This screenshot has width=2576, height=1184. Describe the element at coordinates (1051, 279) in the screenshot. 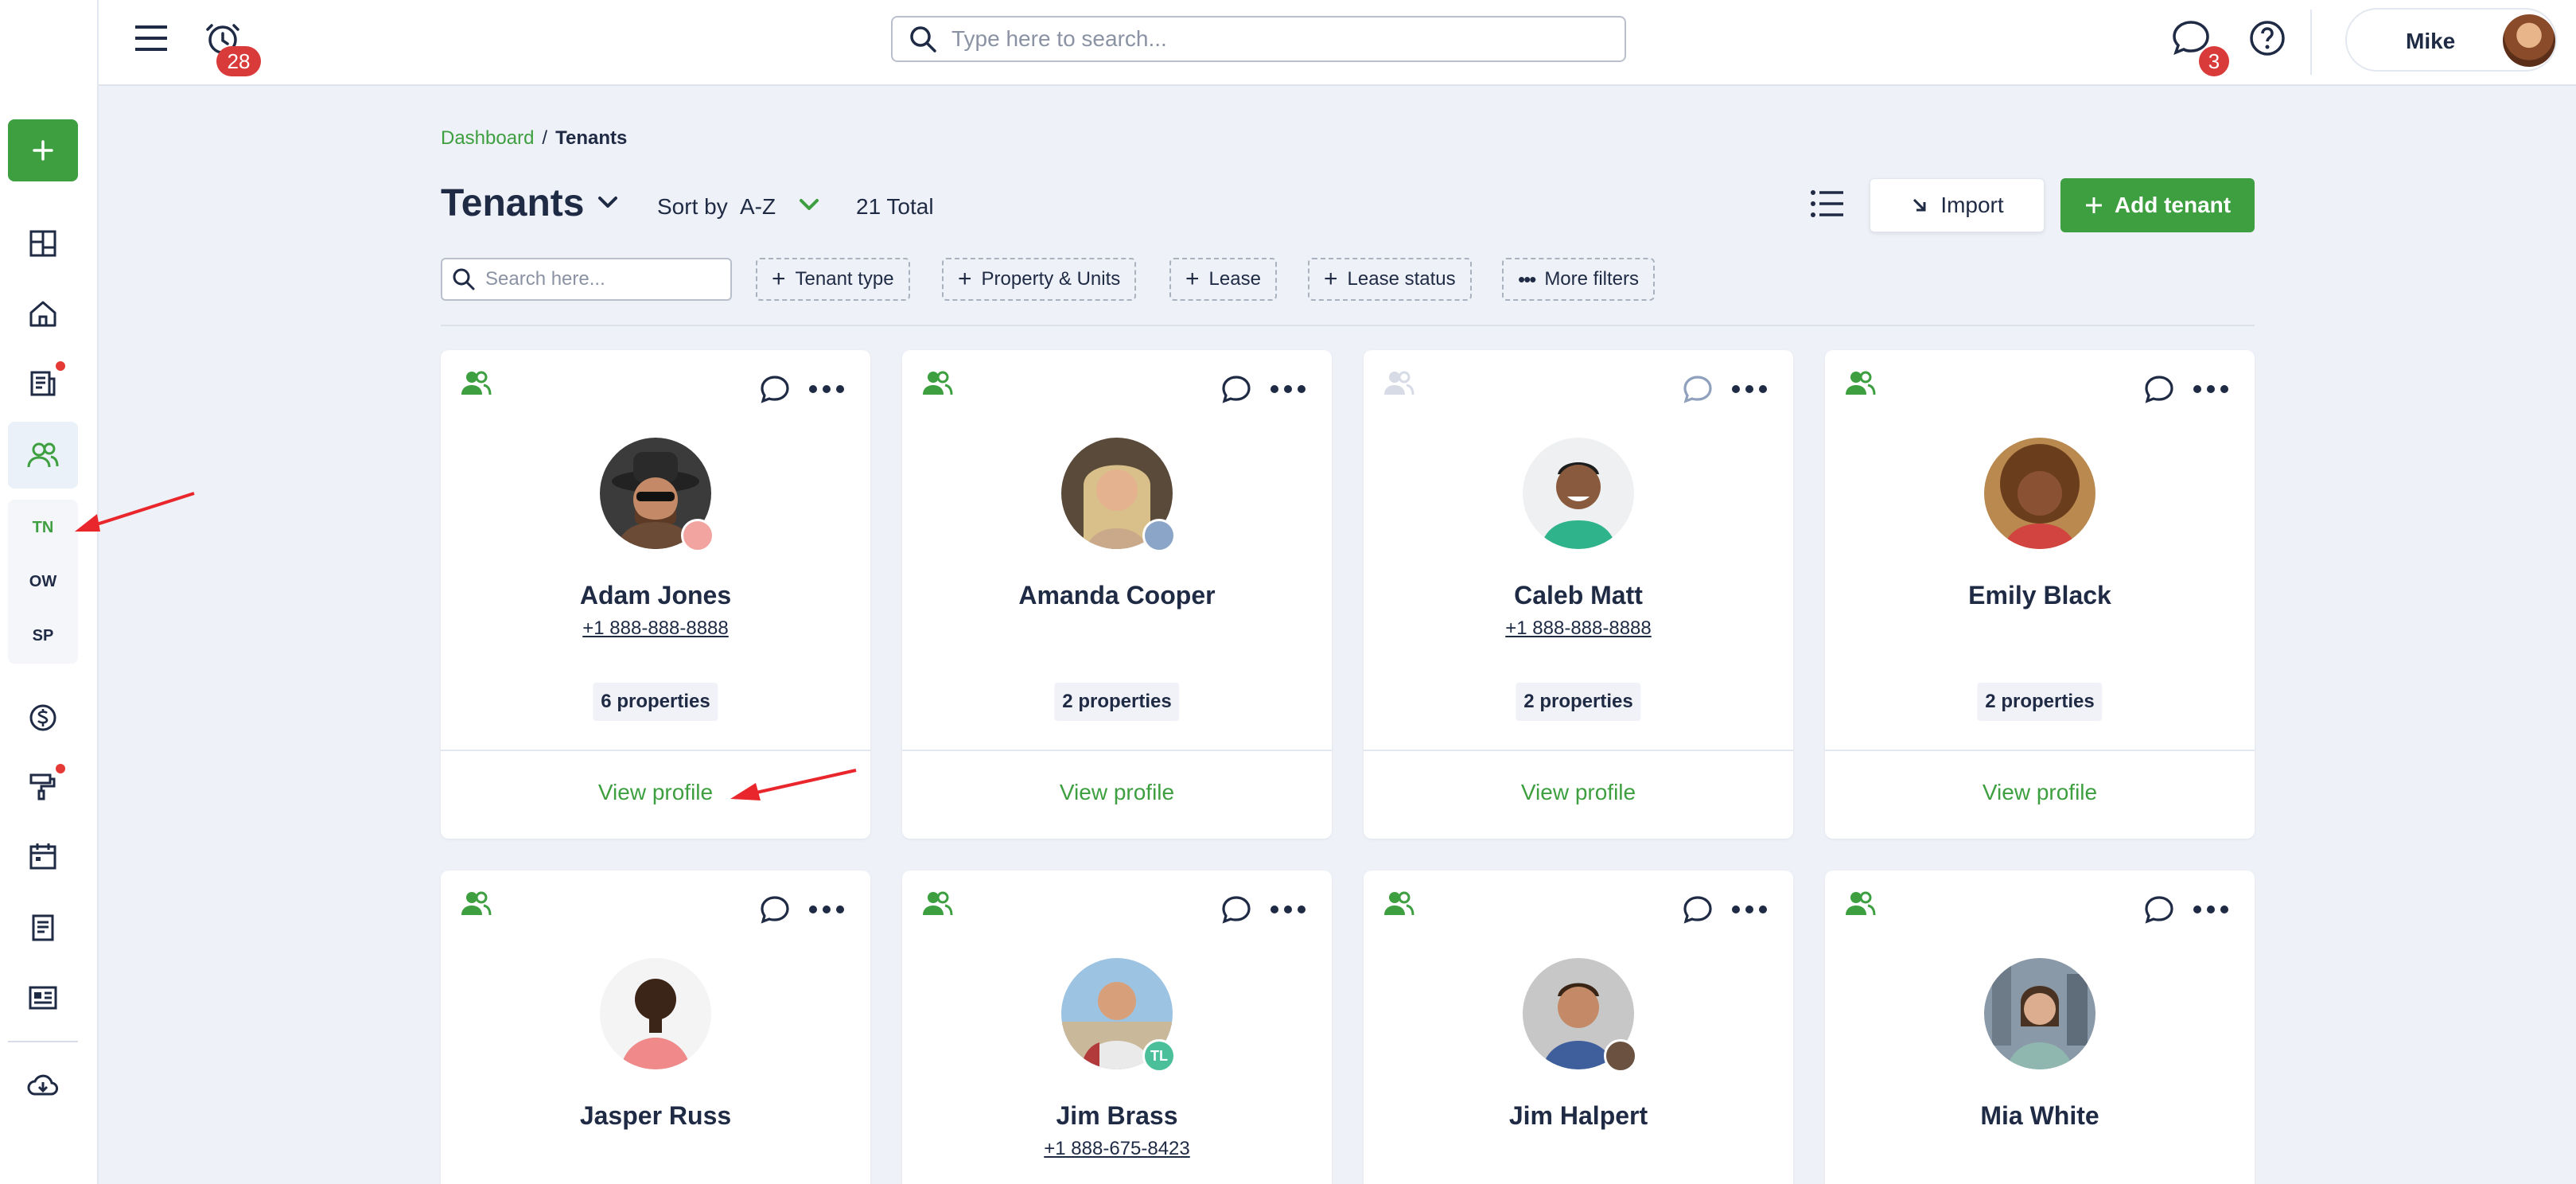

I see `filter-label: Property & Units` at that location.